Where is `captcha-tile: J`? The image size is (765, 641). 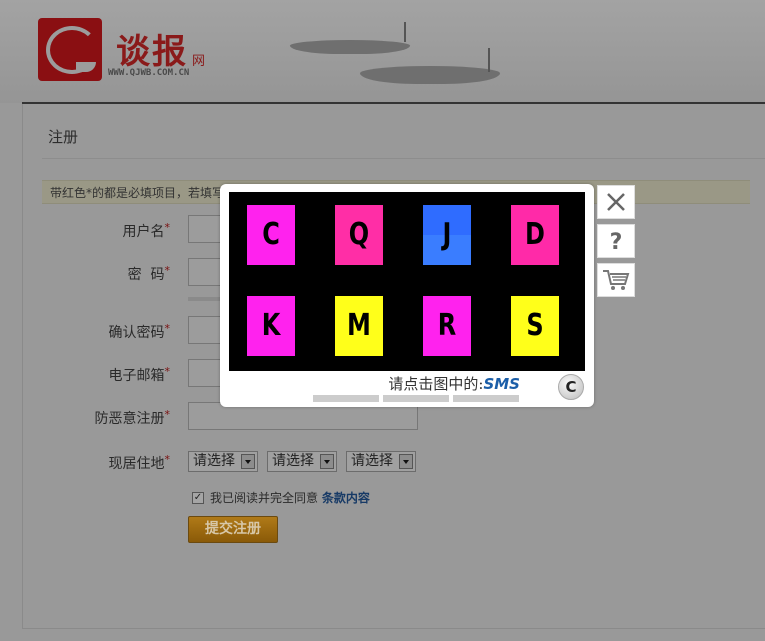
captcha-tile: J is located at coordinates (447, 235).